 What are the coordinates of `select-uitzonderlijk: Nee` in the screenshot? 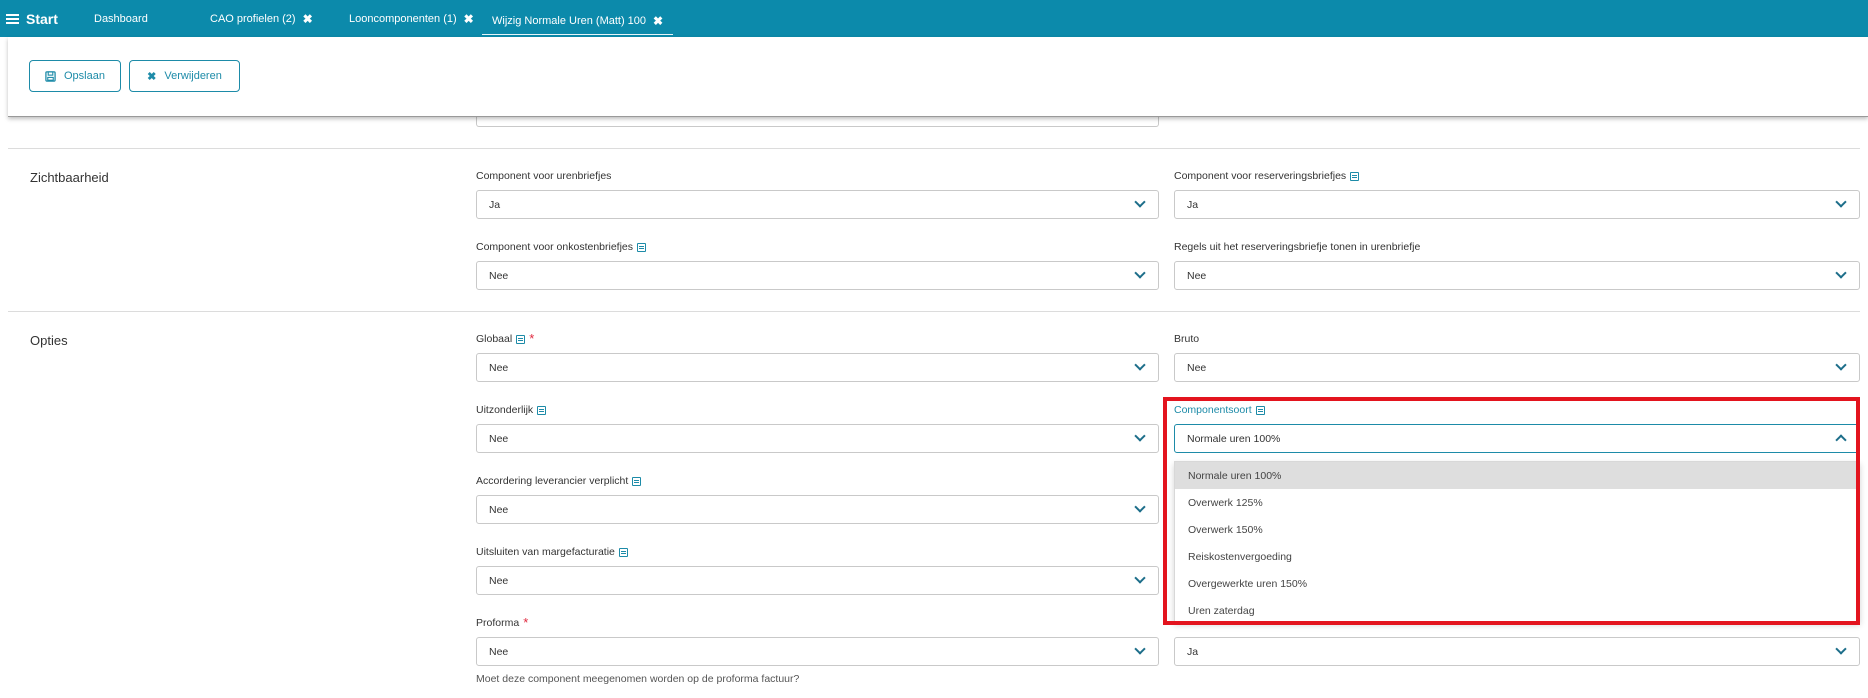 It's located at (817, 438).